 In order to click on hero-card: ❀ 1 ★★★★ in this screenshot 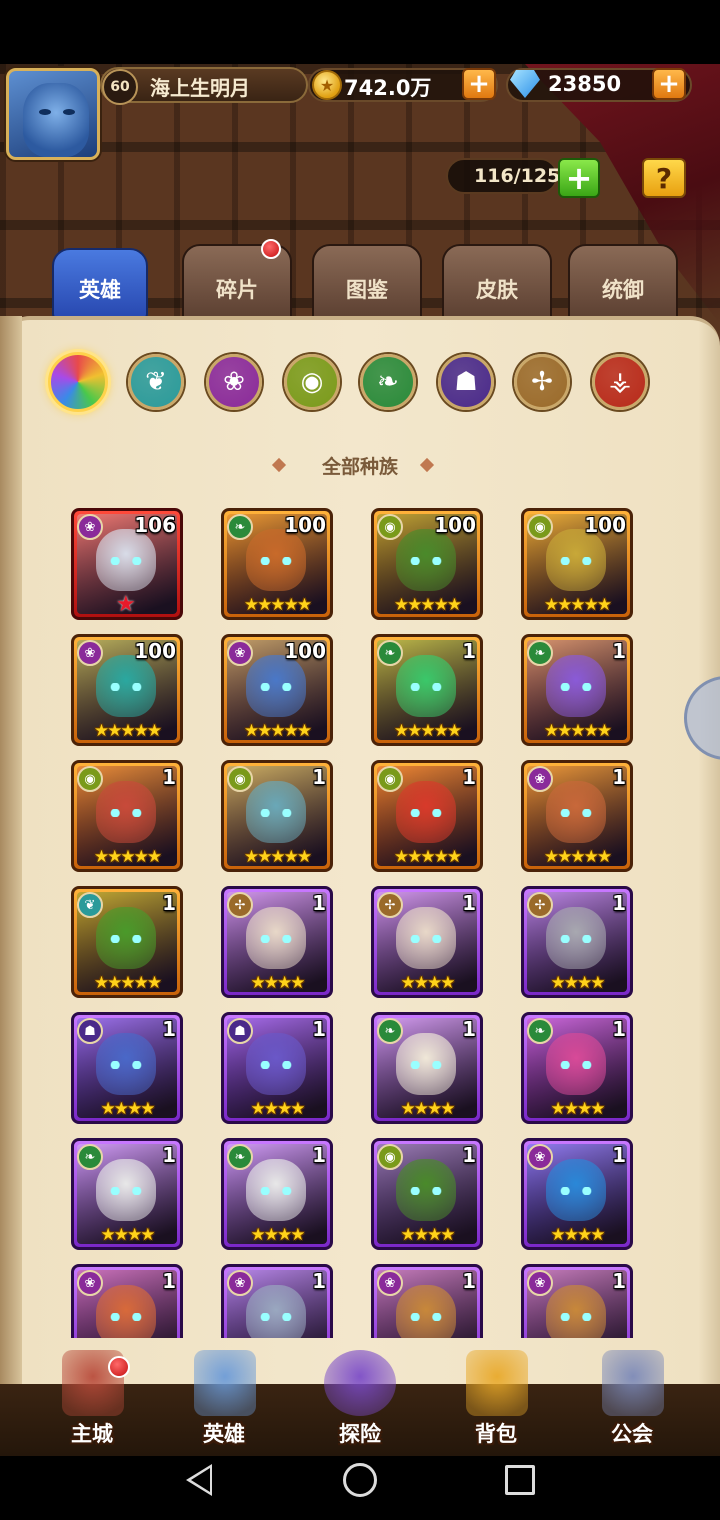, I will do `click(577, 1194)`.